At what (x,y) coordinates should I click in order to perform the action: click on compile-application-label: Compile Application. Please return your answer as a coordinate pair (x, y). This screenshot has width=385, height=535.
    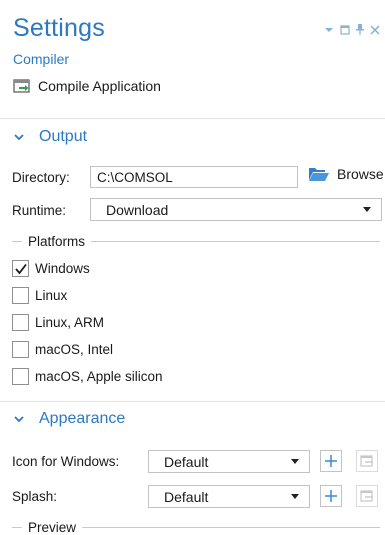
    Looking at the image, I should click on (99, 86).